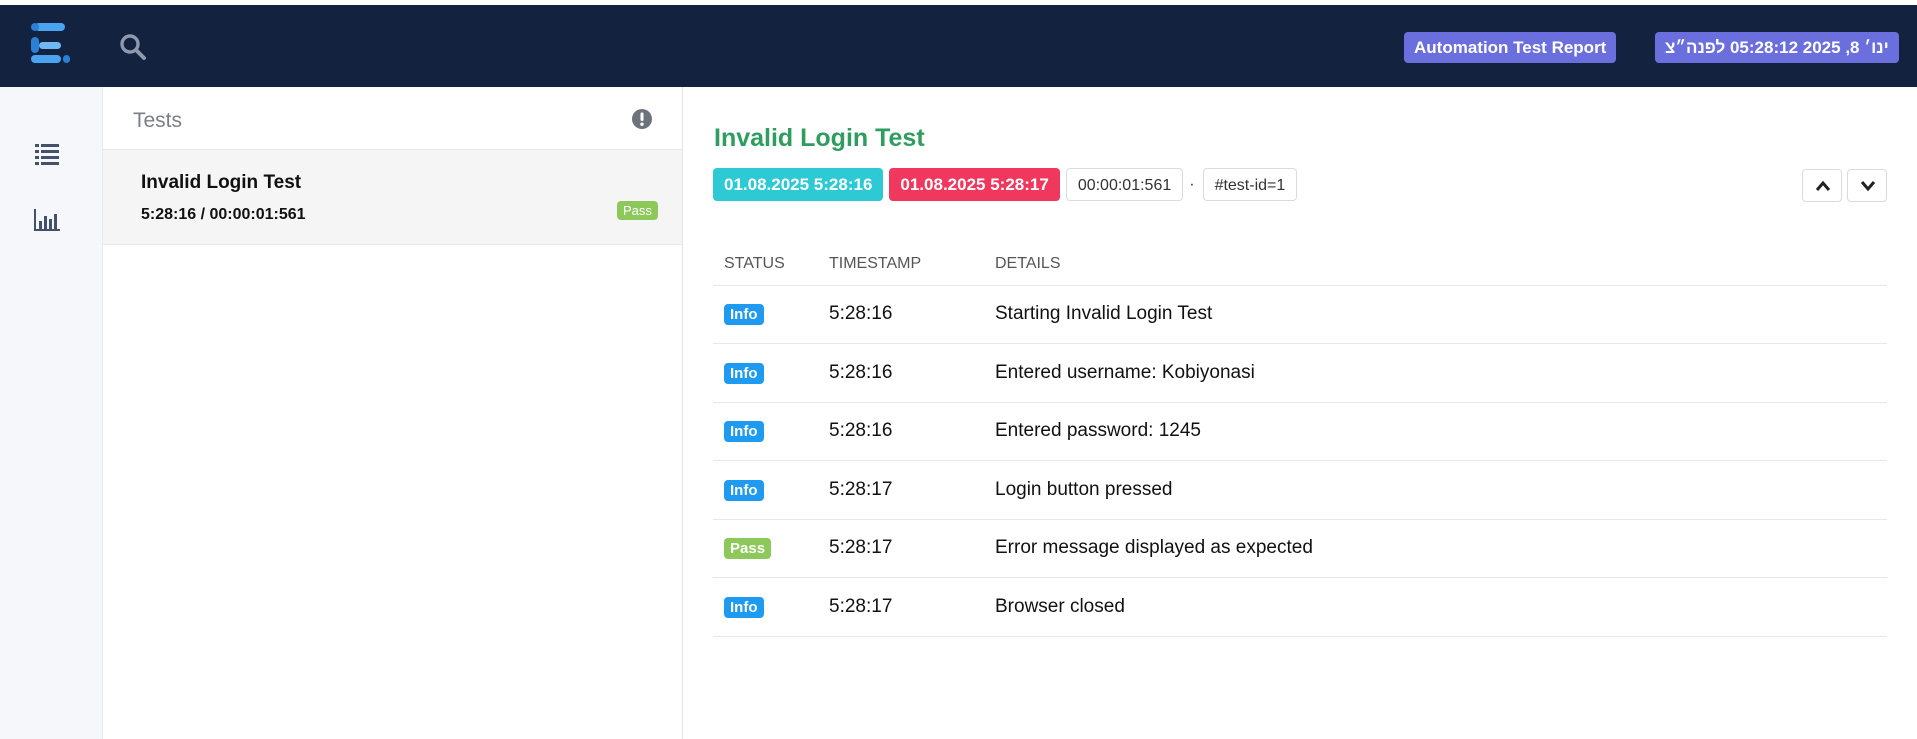 Image resolution: width=1917 pixels, height=739 pixels. I want to click on details-cell: Entered password: 1245, so click(1435, 431).